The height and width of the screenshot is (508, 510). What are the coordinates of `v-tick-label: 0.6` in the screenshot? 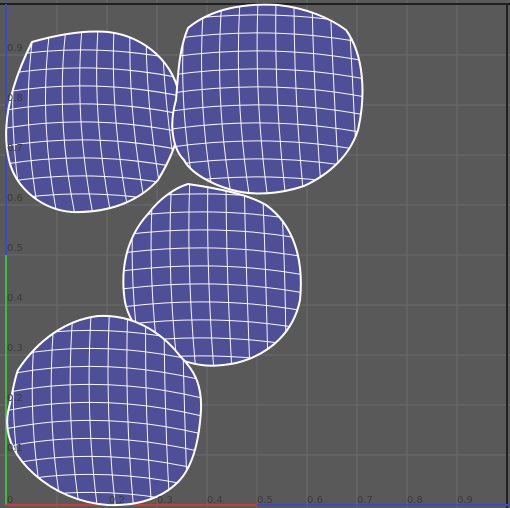 It's located at (15, 198).